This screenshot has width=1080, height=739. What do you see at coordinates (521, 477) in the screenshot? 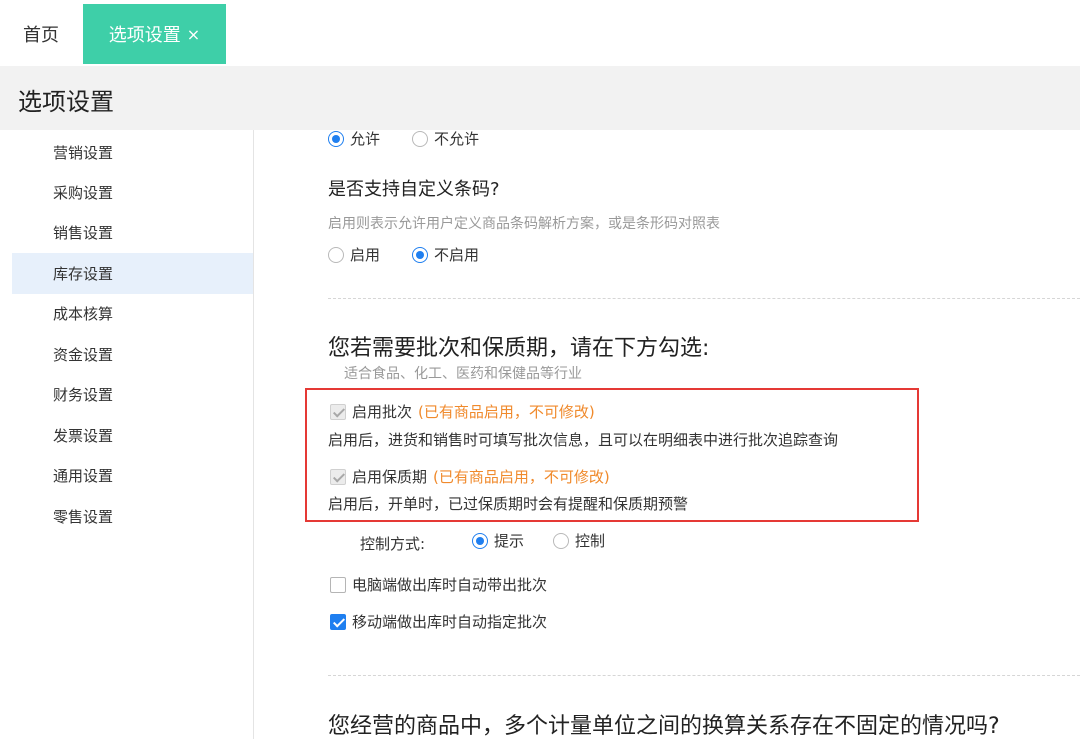
I see `enable-shelf-life-warning: (已有商品启用，不可修改)` at bounding box center [521, 477].